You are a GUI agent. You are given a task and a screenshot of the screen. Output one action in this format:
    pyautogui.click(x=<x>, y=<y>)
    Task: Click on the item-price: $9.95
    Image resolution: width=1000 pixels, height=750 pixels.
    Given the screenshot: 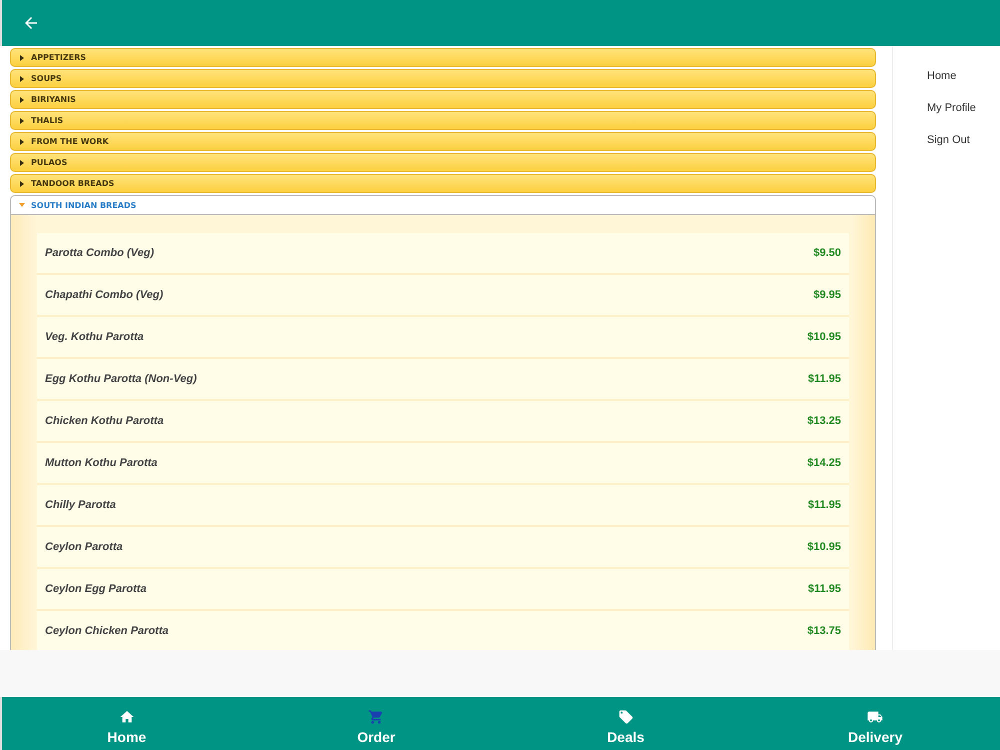 What is the action you would take?
    pyautogui.click(x=827, y=295)
    